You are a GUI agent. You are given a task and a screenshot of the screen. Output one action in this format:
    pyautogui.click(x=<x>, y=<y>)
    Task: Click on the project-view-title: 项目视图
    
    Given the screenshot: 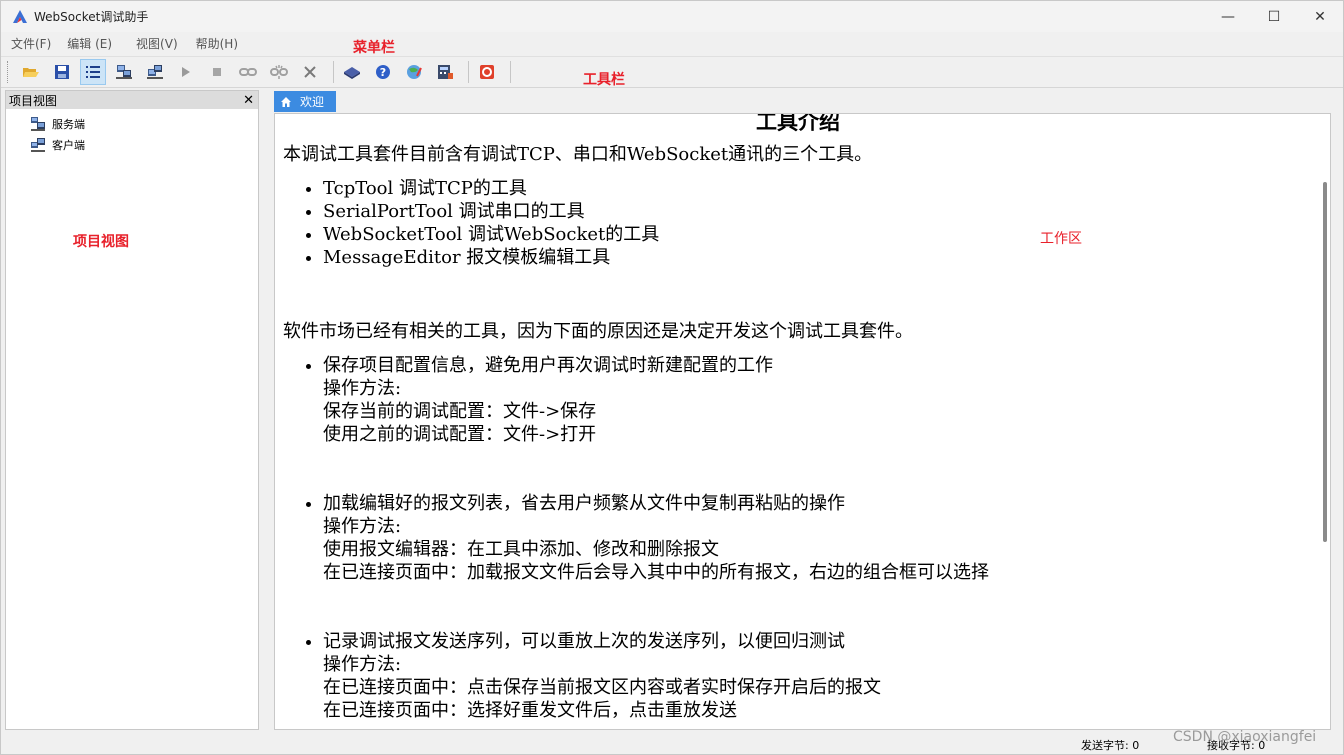 What is the action you would take?
    pyautogui.click(x=33, y=100)
    